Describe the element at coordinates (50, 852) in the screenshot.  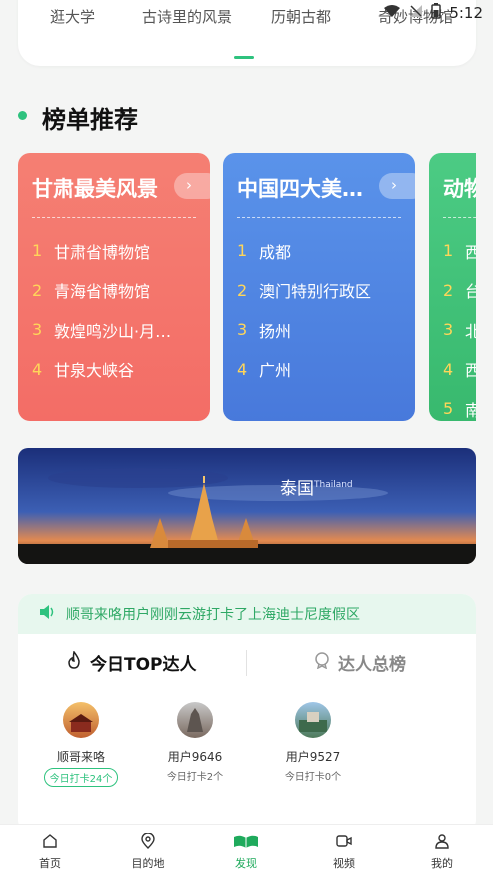
I see `nav-home: 首页` at that location.